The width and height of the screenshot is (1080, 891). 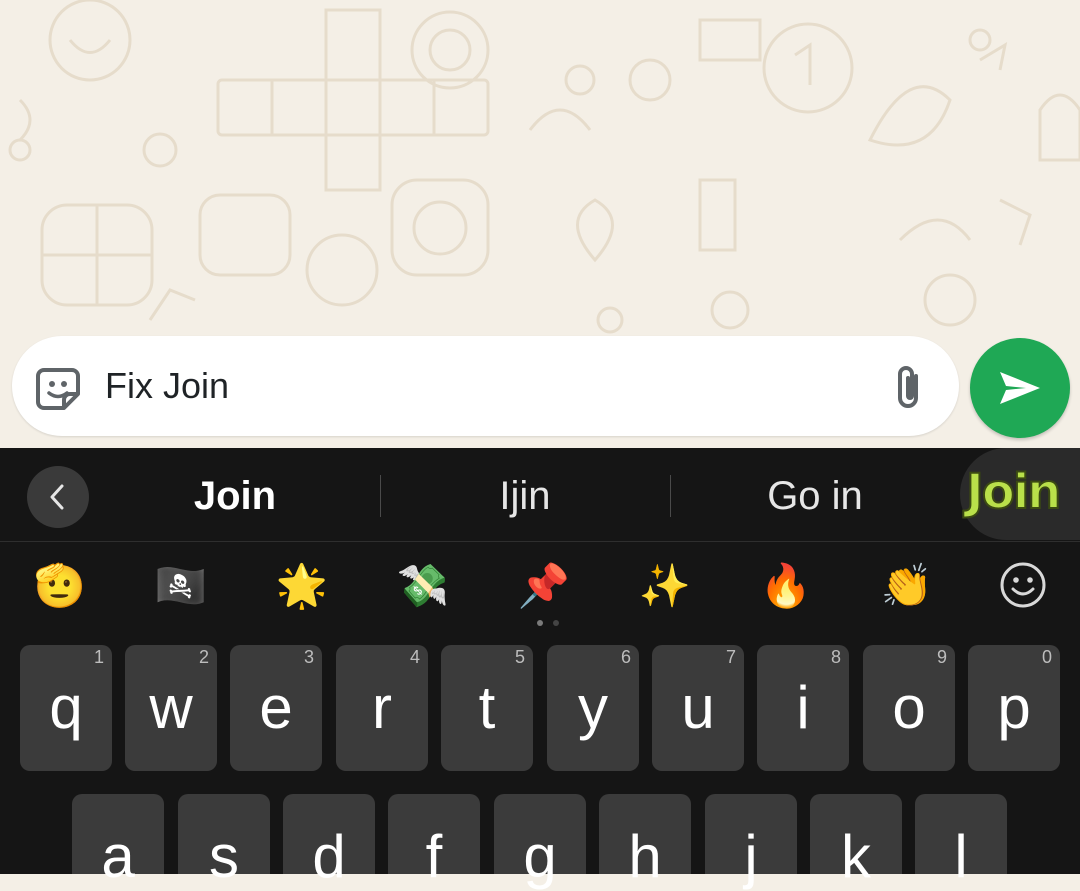 I want to click on key-label: u, so click(x=698, y=707).